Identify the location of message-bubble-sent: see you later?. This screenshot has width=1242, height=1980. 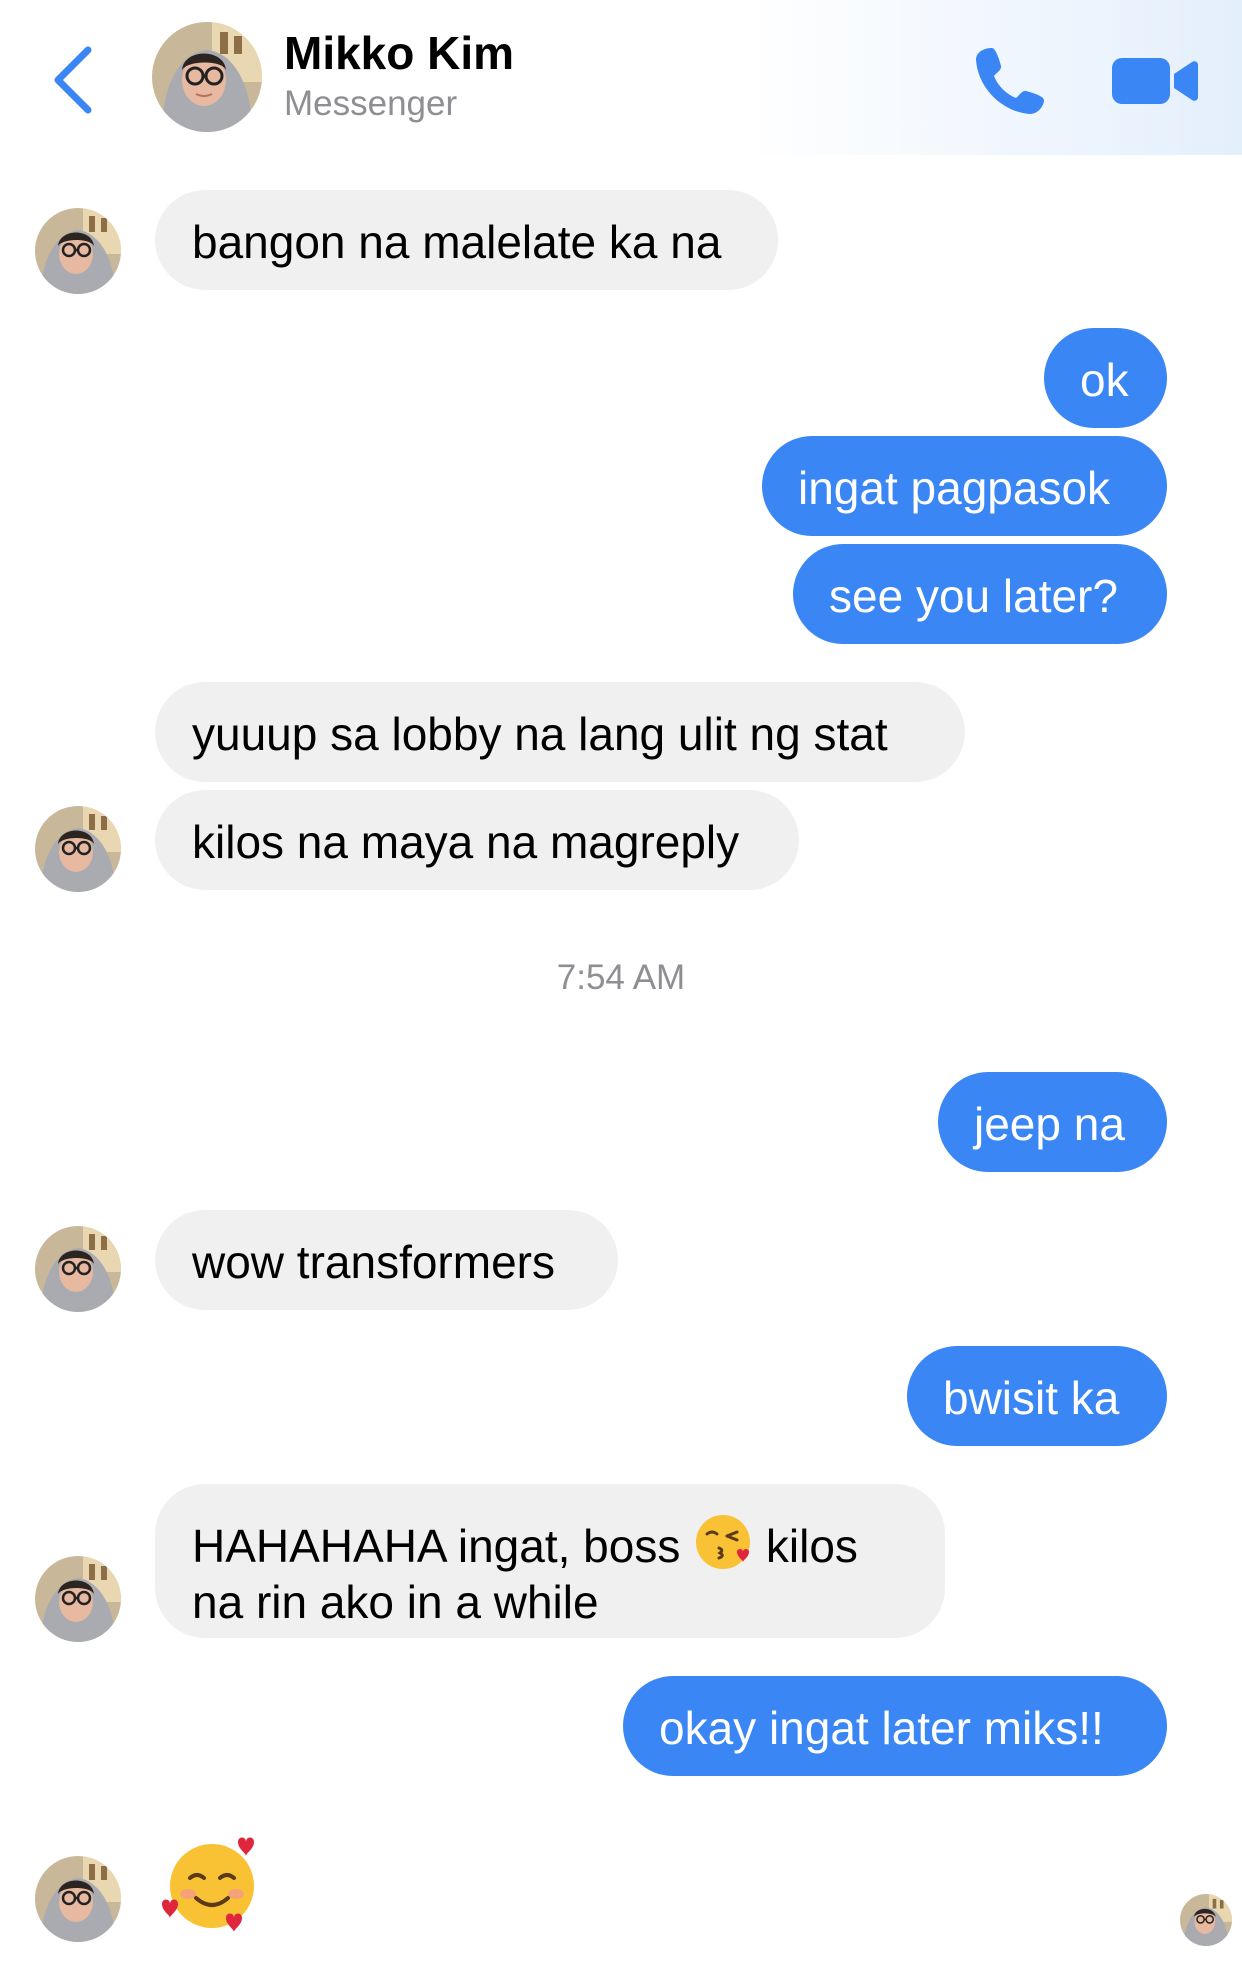
(980, 594).